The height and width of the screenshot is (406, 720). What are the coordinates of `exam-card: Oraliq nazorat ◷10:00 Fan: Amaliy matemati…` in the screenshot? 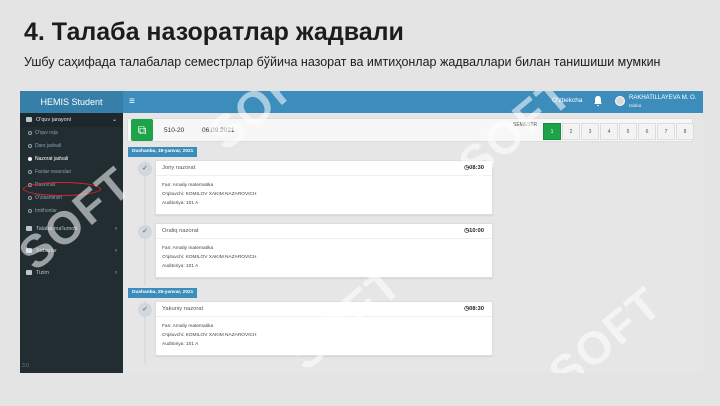 It's located at (324, 250).